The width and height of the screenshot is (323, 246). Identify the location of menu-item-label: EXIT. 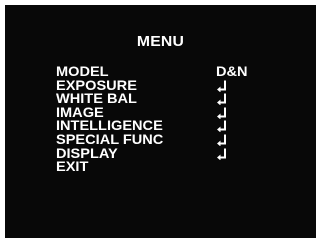
(72, 166).